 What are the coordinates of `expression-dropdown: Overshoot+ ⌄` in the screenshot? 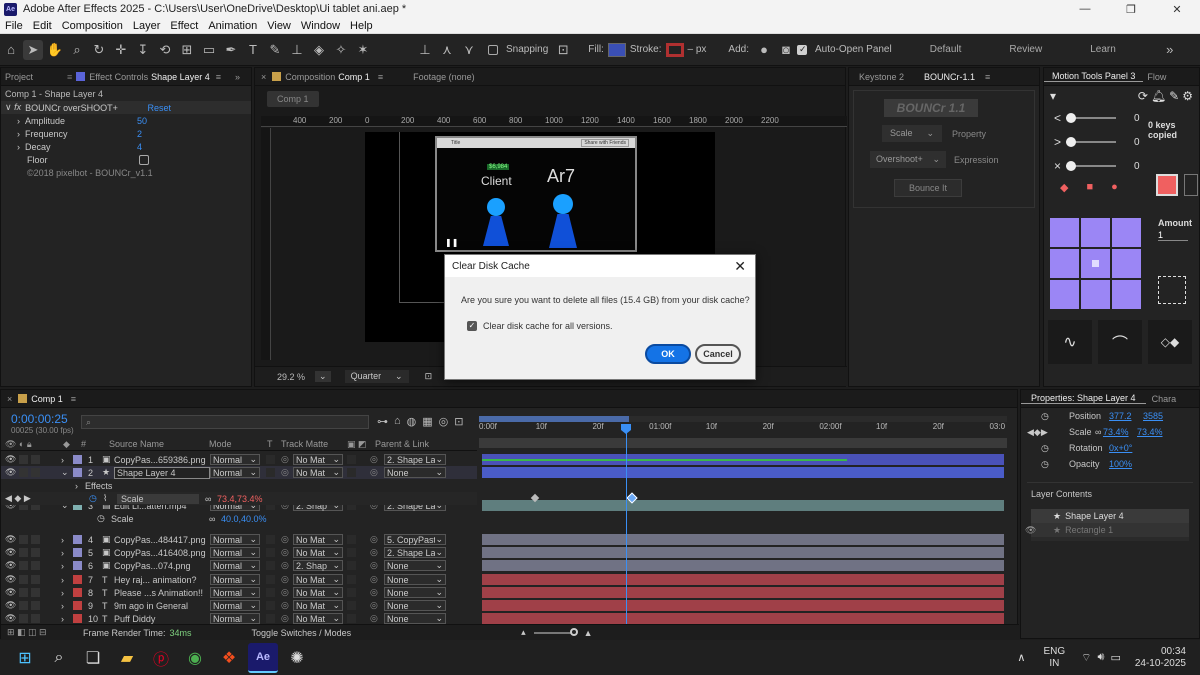 It's located at (908, 159).